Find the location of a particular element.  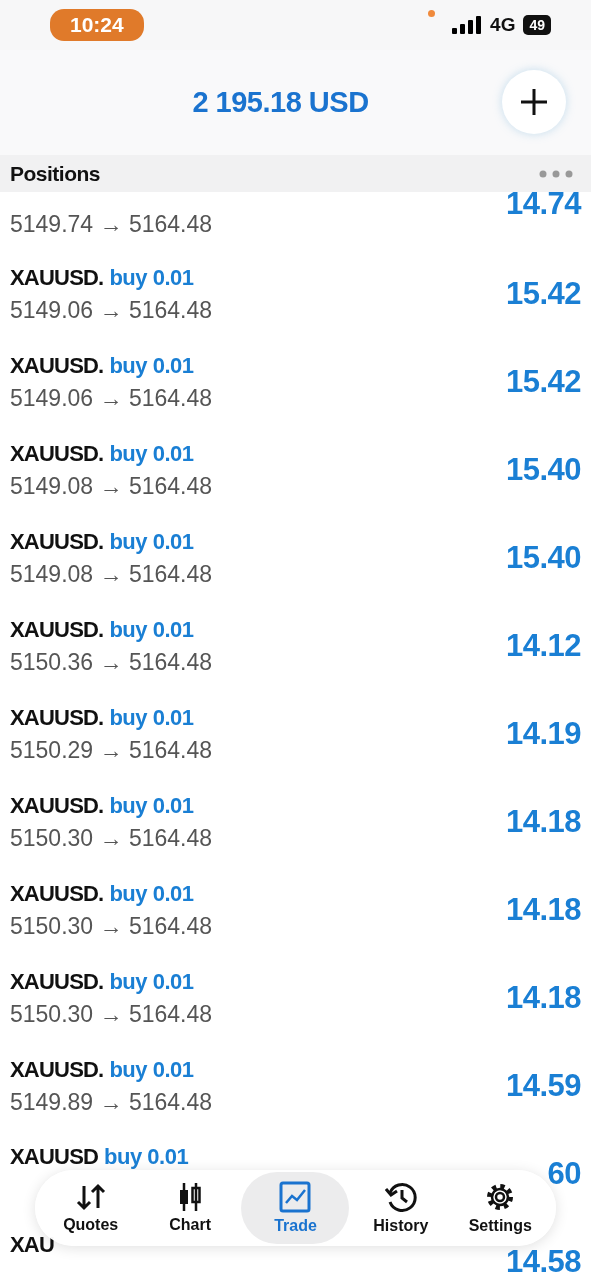

add-button is located at coordinates (534, 102).